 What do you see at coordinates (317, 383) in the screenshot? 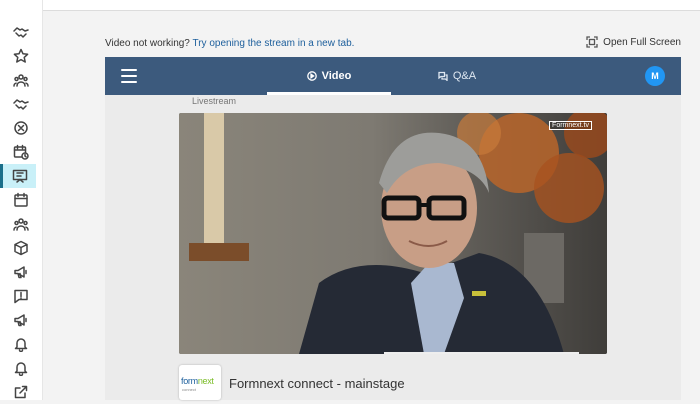
I see `event-title: Formnext connect - mainstage` at bounding box center [317, 383].